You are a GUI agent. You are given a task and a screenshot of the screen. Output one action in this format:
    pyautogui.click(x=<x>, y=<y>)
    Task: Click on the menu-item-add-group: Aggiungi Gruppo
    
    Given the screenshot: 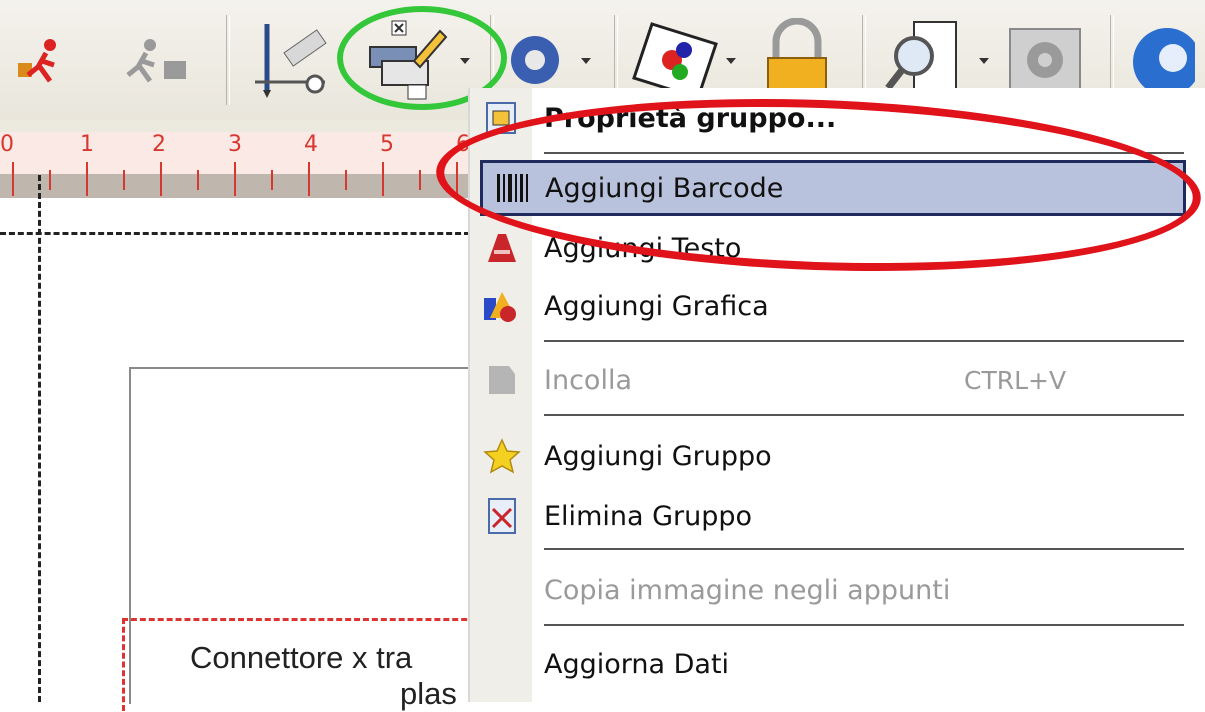 What is the action you would take?
    pyautogui.click(x=829, y=456)
    